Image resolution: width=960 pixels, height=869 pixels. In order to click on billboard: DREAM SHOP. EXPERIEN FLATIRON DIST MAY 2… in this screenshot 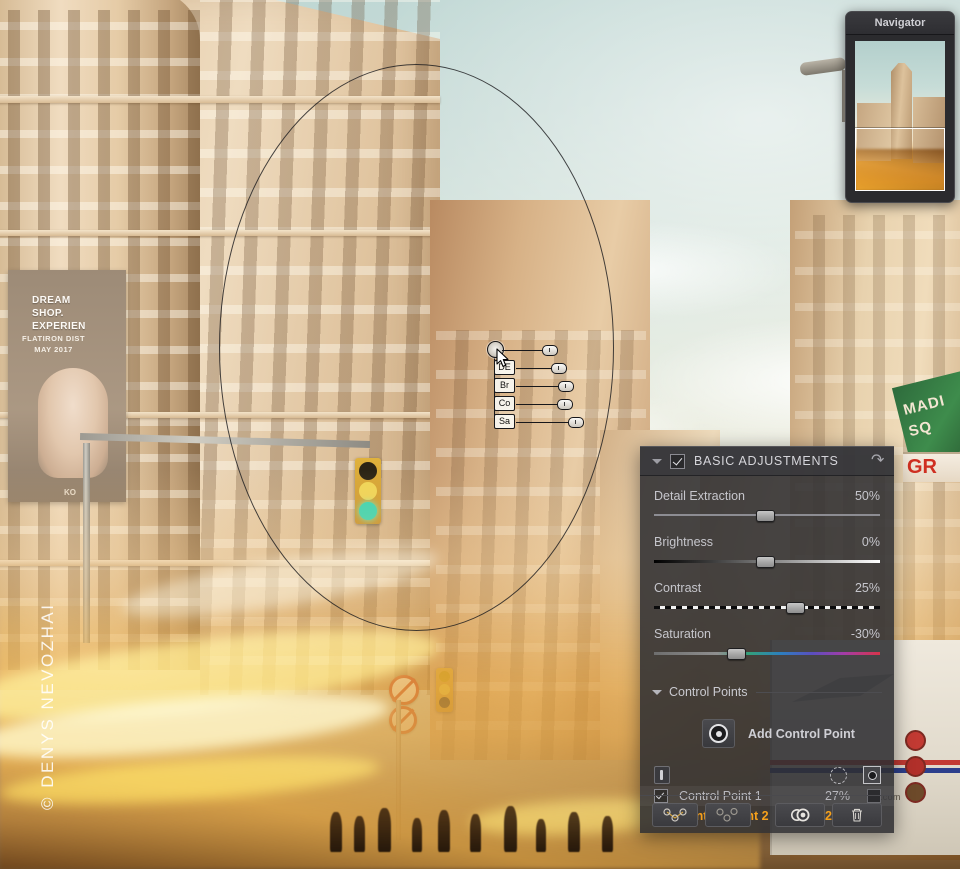, I will do `click(67, 386)`.